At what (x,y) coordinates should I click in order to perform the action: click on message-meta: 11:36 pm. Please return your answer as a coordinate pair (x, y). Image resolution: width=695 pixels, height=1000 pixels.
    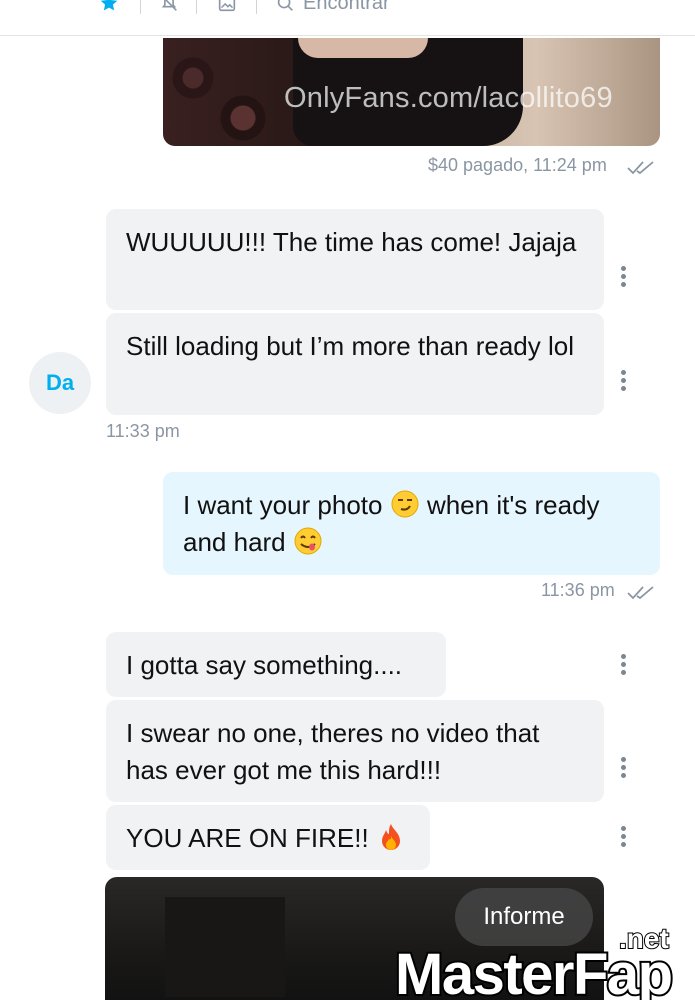
    Looking at the image, I should click on (578, 590).